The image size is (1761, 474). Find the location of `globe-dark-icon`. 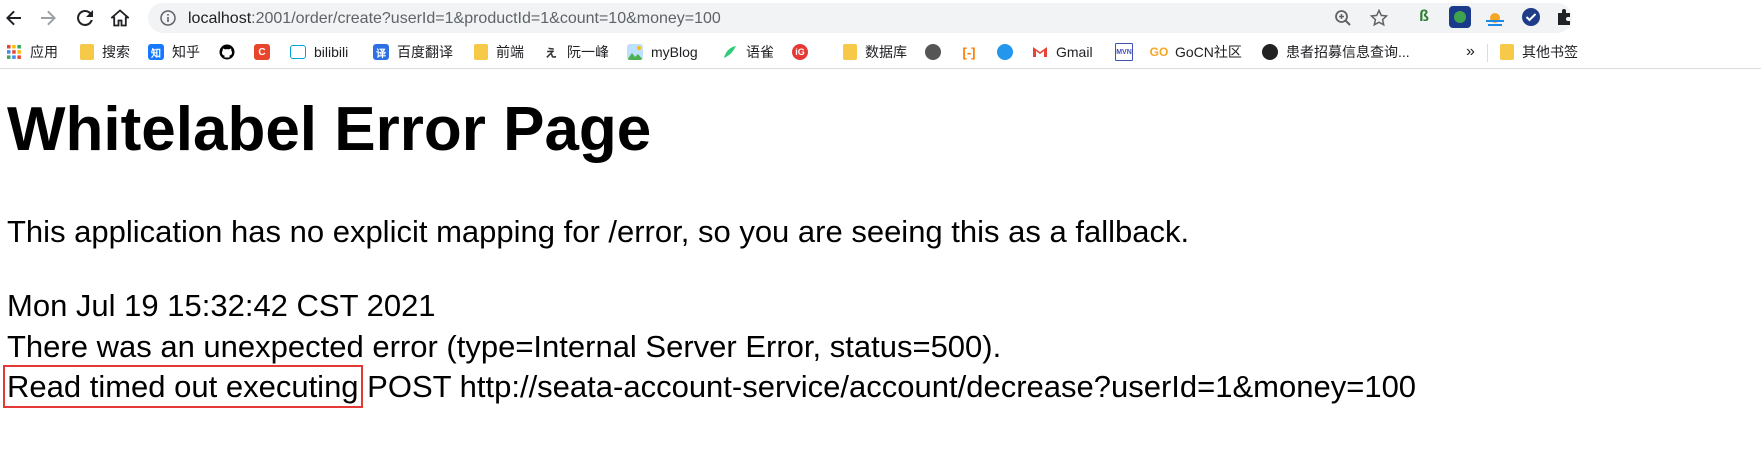

globe-dark-icon is located at coordinates (1270, 52).